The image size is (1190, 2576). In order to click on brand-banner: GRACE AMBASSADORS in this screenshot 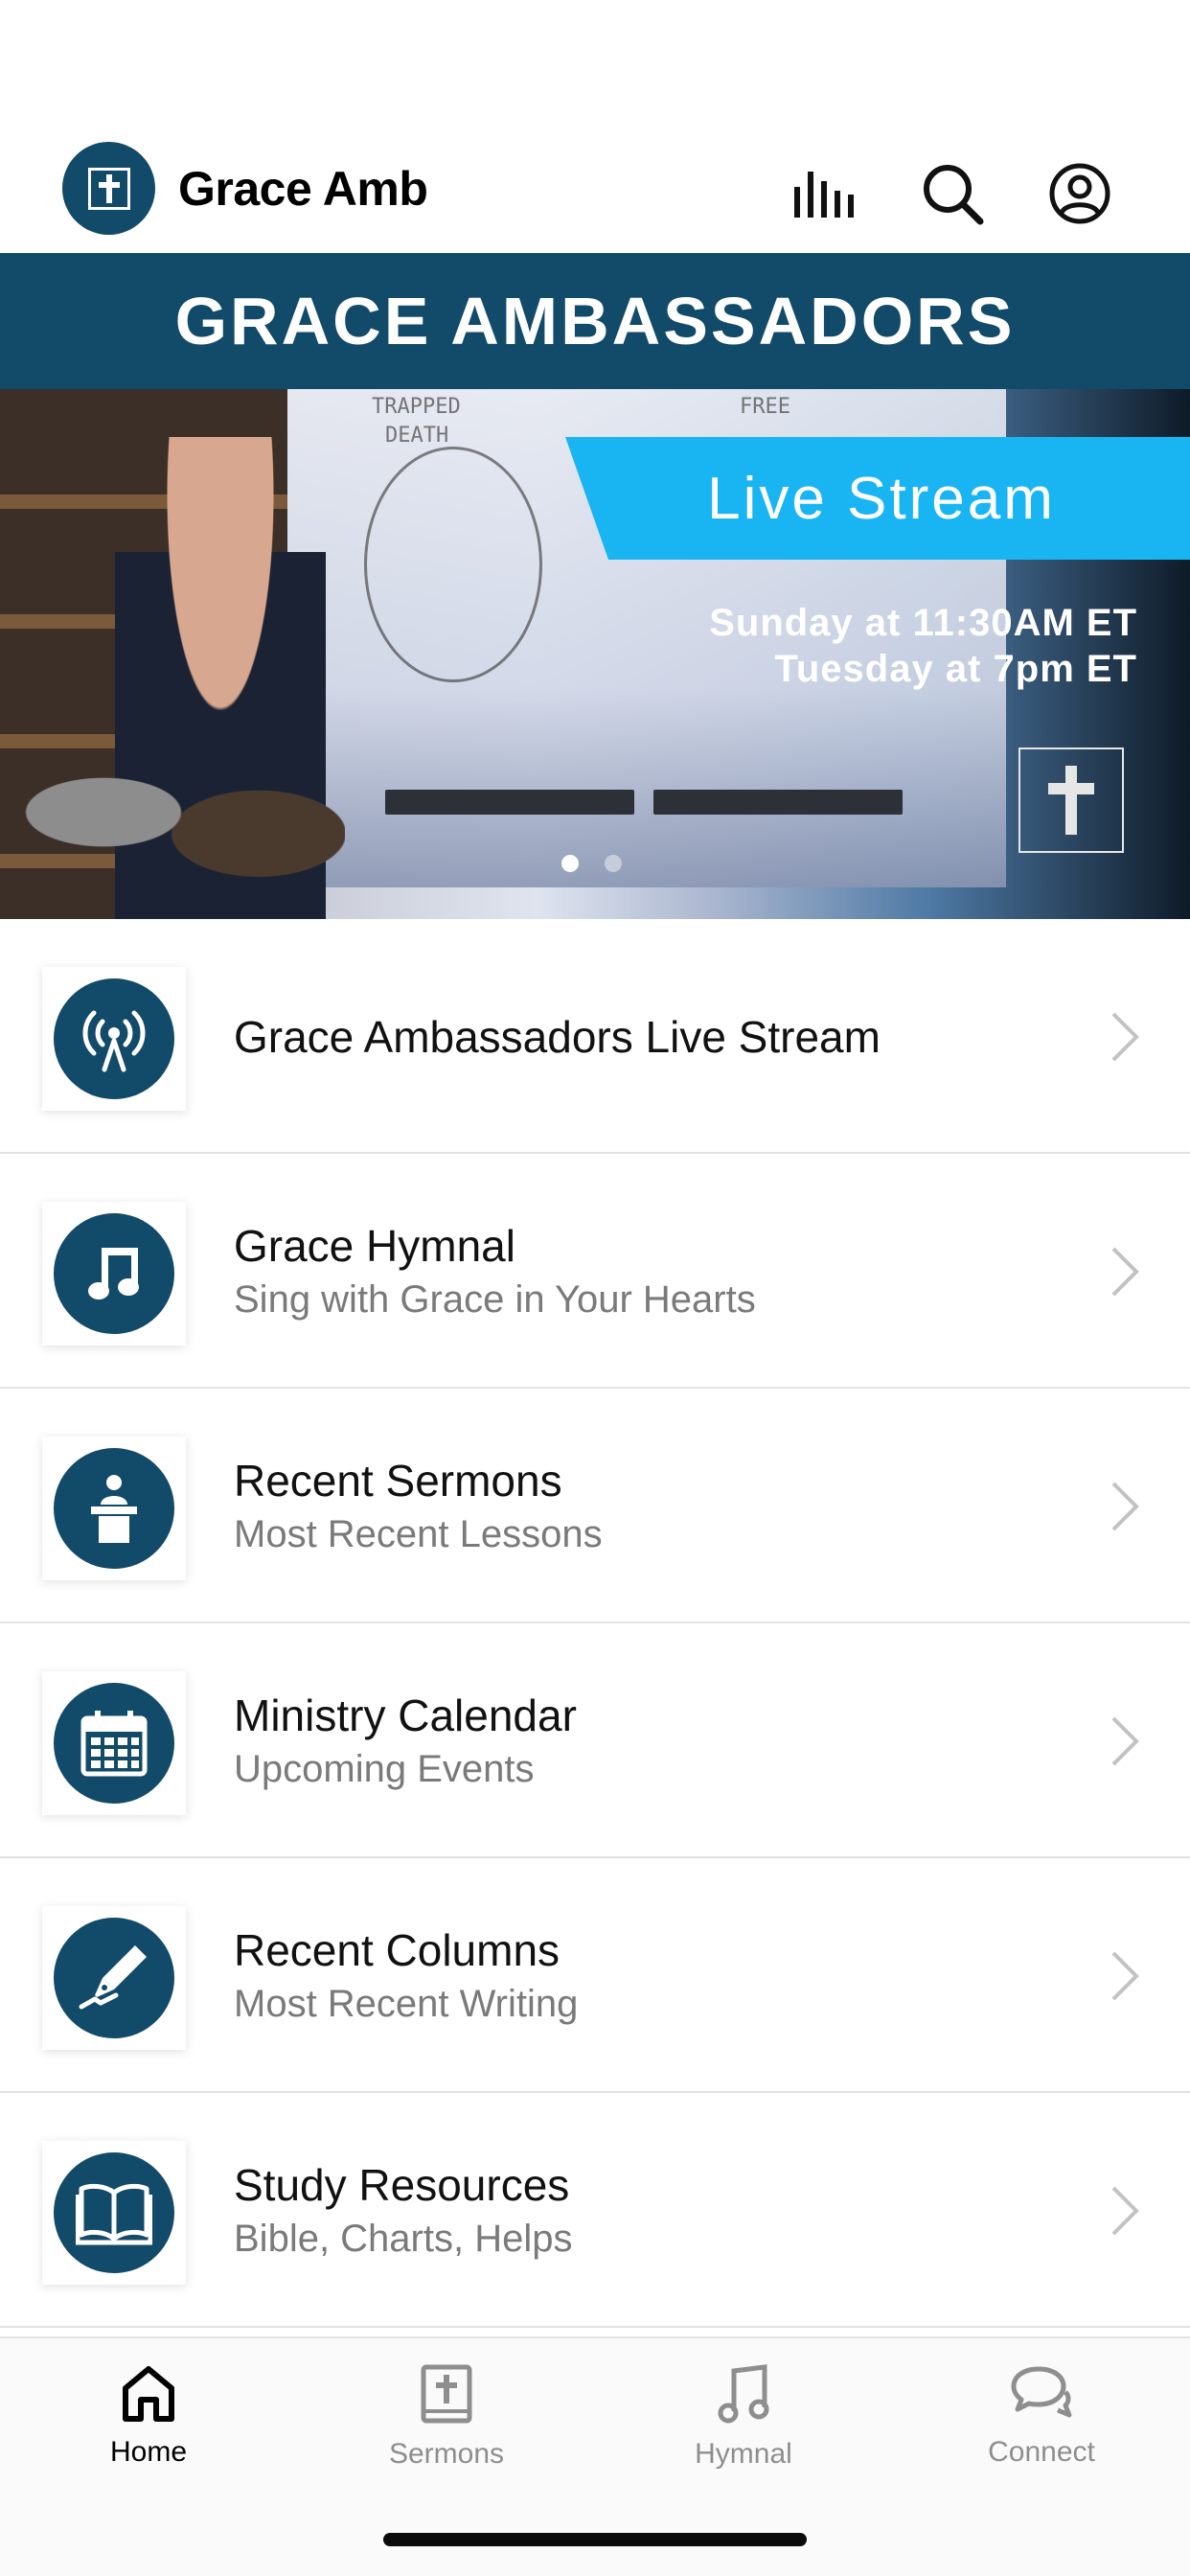, I will do `click(595, 321)`.